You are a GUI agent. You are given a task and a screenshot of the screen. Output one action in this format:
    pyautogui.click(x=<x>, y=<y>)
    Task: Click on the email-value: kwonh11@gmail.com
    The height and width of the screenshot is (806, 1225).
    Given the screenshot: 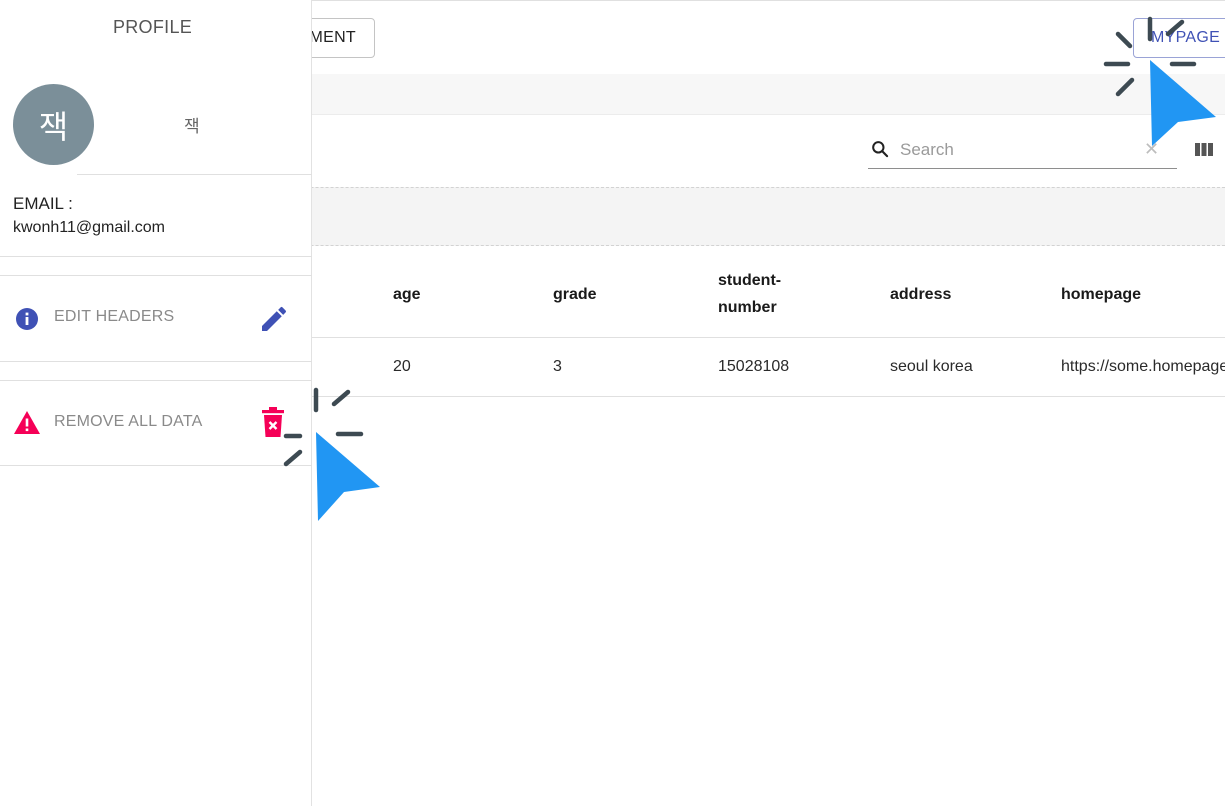 What is the action you would take?
    pyautogui.click(x=89, y=227)
    